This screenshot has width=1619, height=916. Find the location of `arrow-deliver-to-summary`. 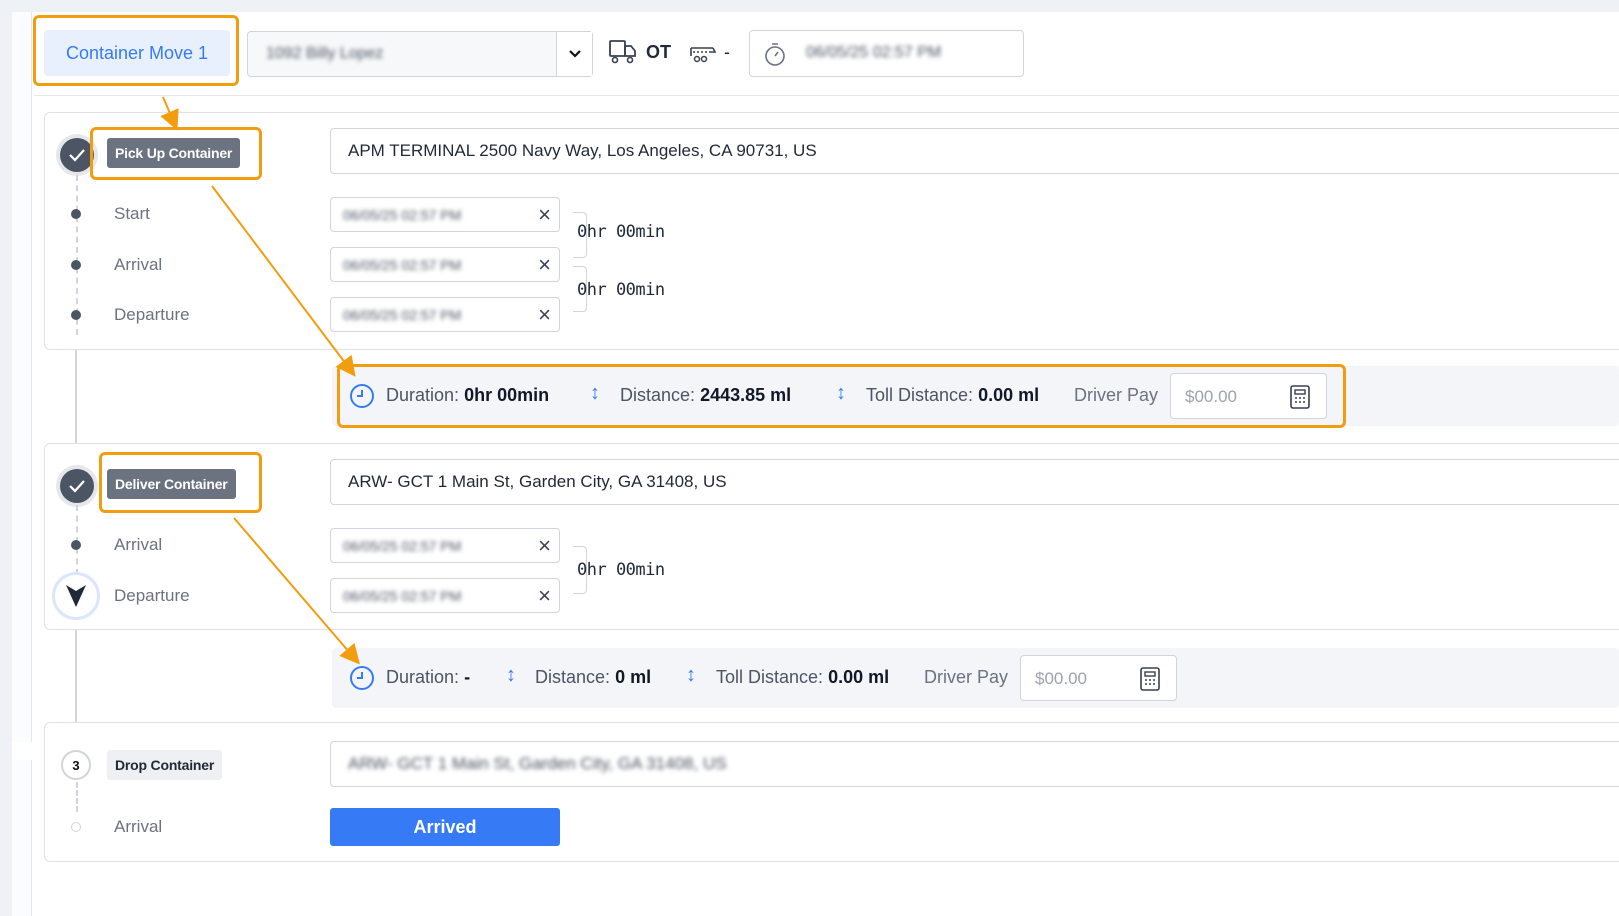

arrow-deliver-to-summary is located at coordinates (296, 591).